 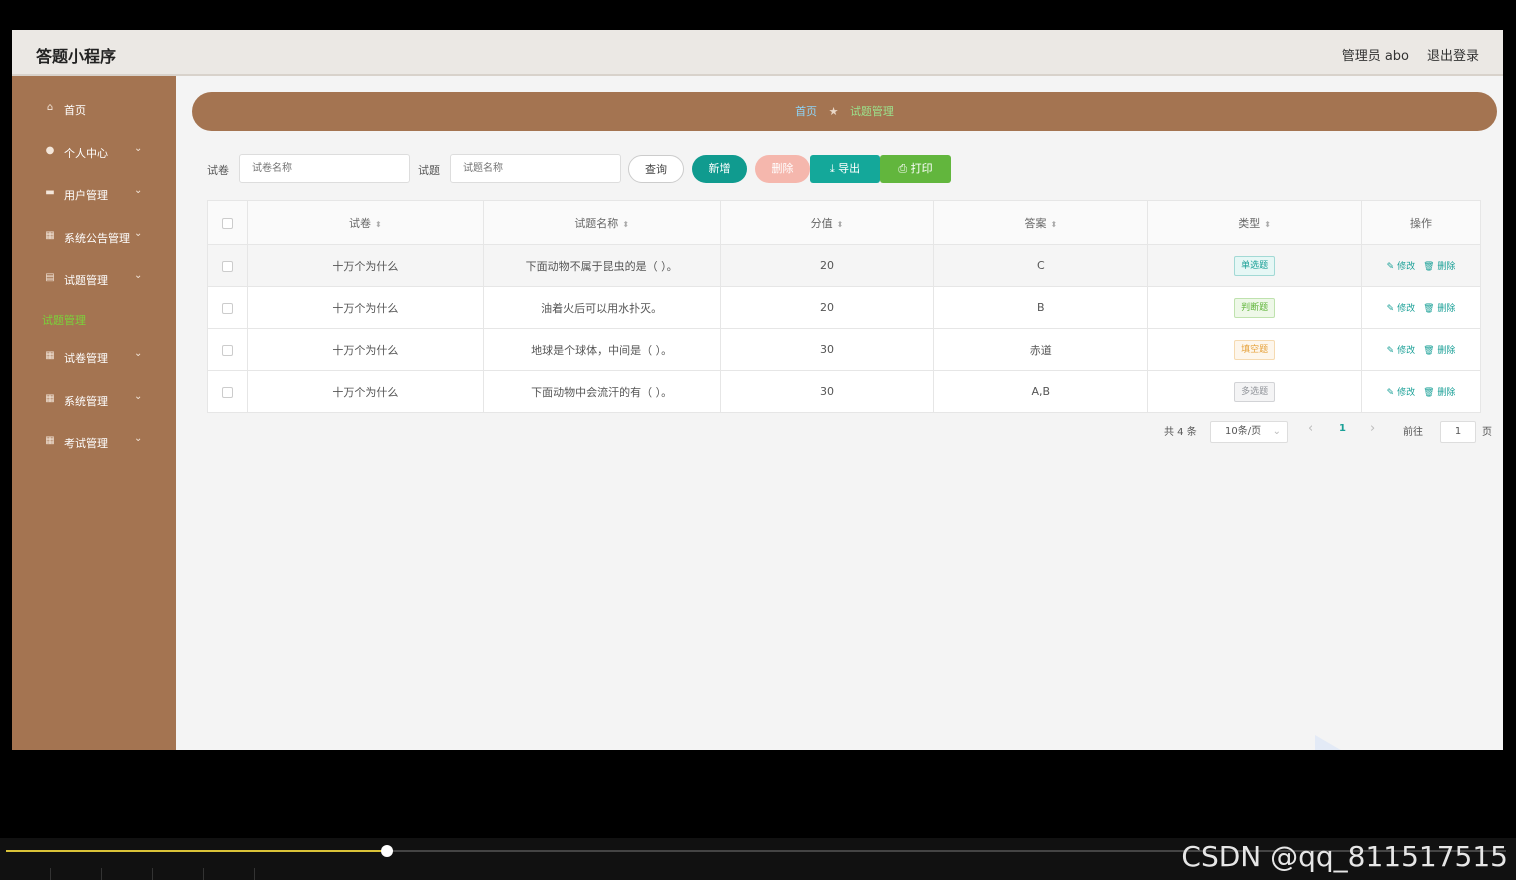 What do you see at coordinates (86, 443) in the screenshot?
I see `sidebar-item-label: 考试管理` at bounding box center [86, 443].